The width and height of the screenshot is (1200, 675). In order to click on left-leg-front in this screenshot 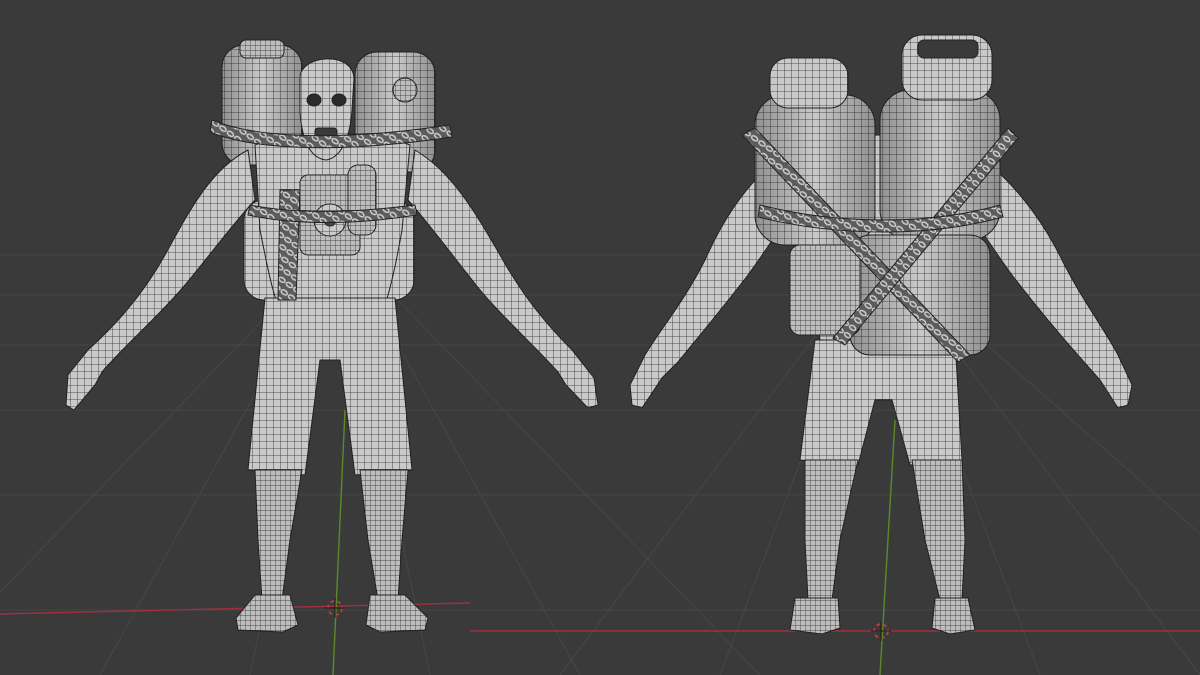, I will do `click(278, 537)`.